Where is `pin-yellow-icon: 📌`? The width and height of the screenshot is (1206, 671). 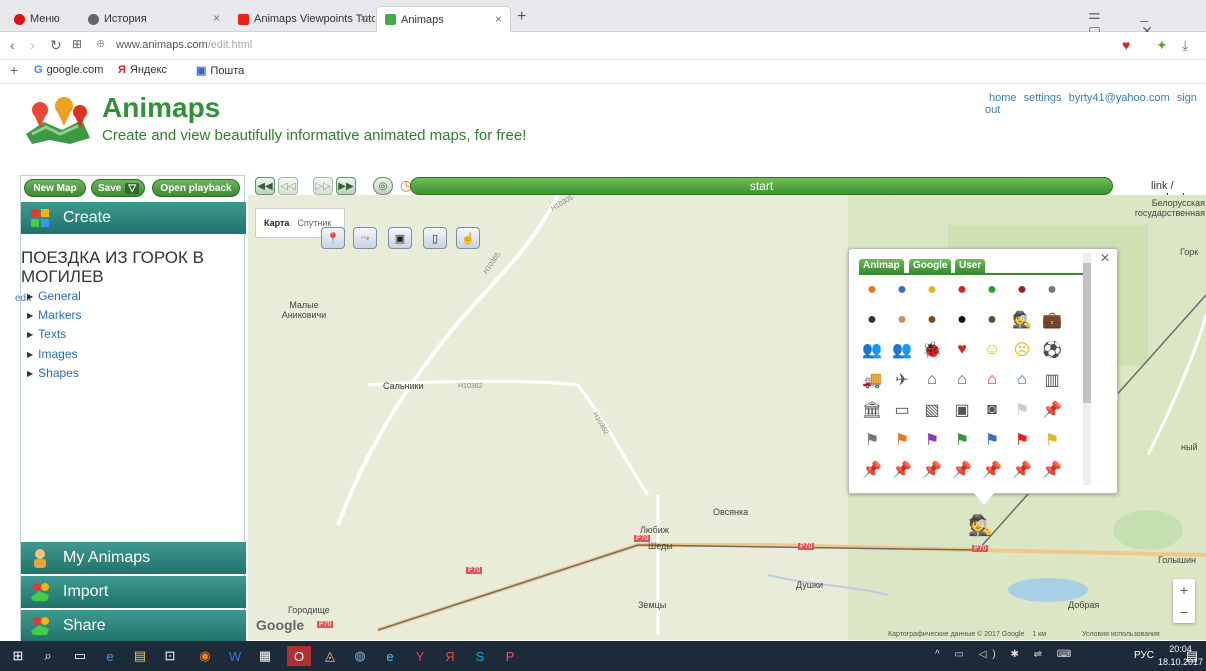 pin-yellow-icon: 📌 is located at coordinates (1052, 470).